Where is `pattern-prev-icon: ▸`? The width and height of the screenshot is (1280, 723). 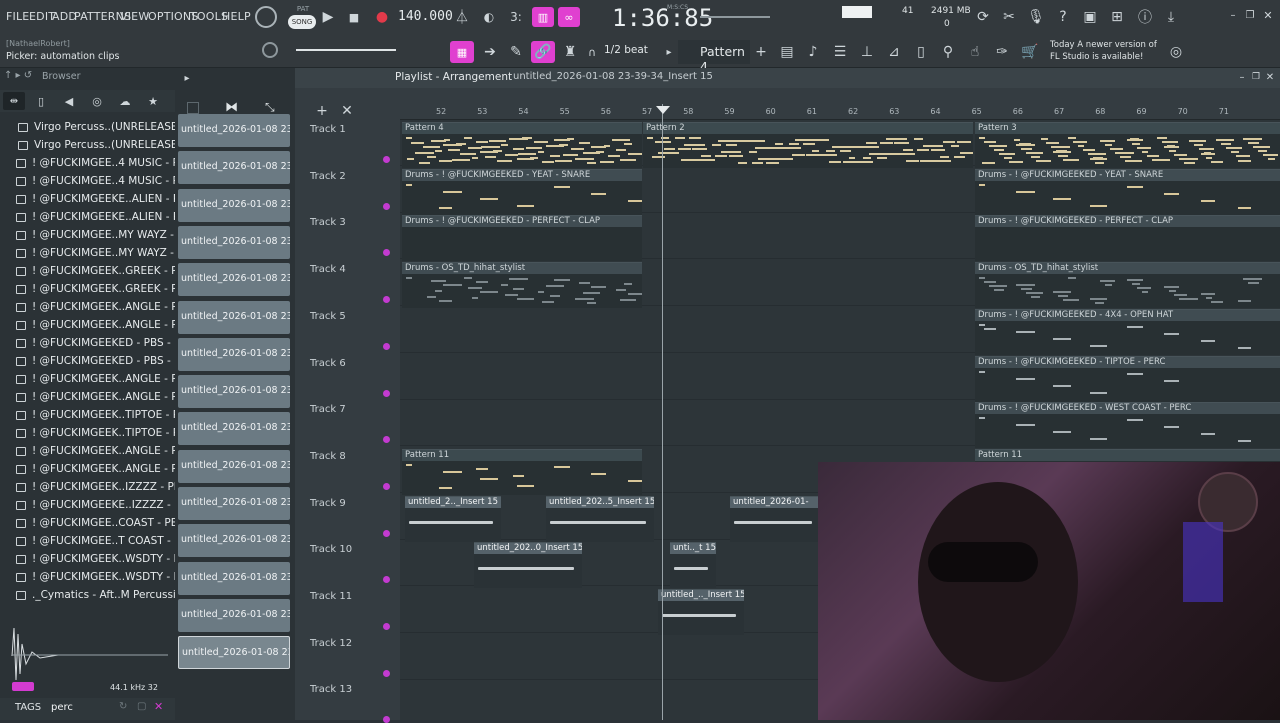 pattern-prev-icon: ▸ is located at coordinates (669, 52).